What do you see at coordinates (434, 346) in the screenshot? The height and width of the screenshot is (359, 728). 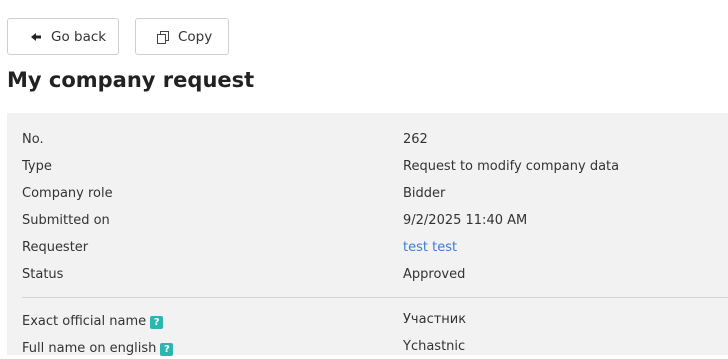 I see `field-value: Ychastnic` at bounding box center [434, 346].